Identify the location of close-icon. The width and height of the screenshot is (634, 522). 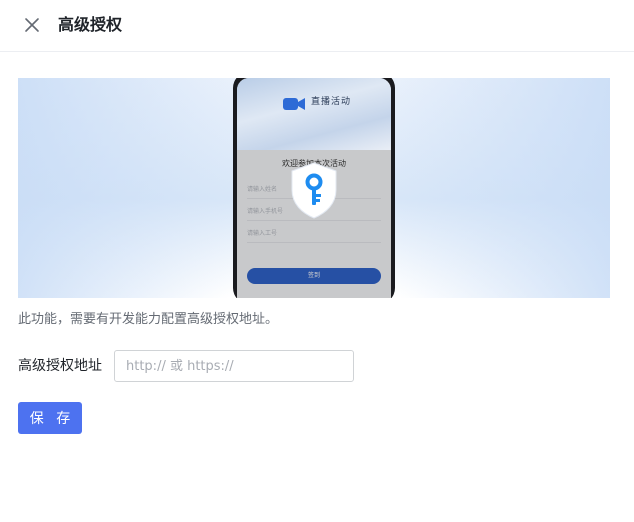
(32, 25).